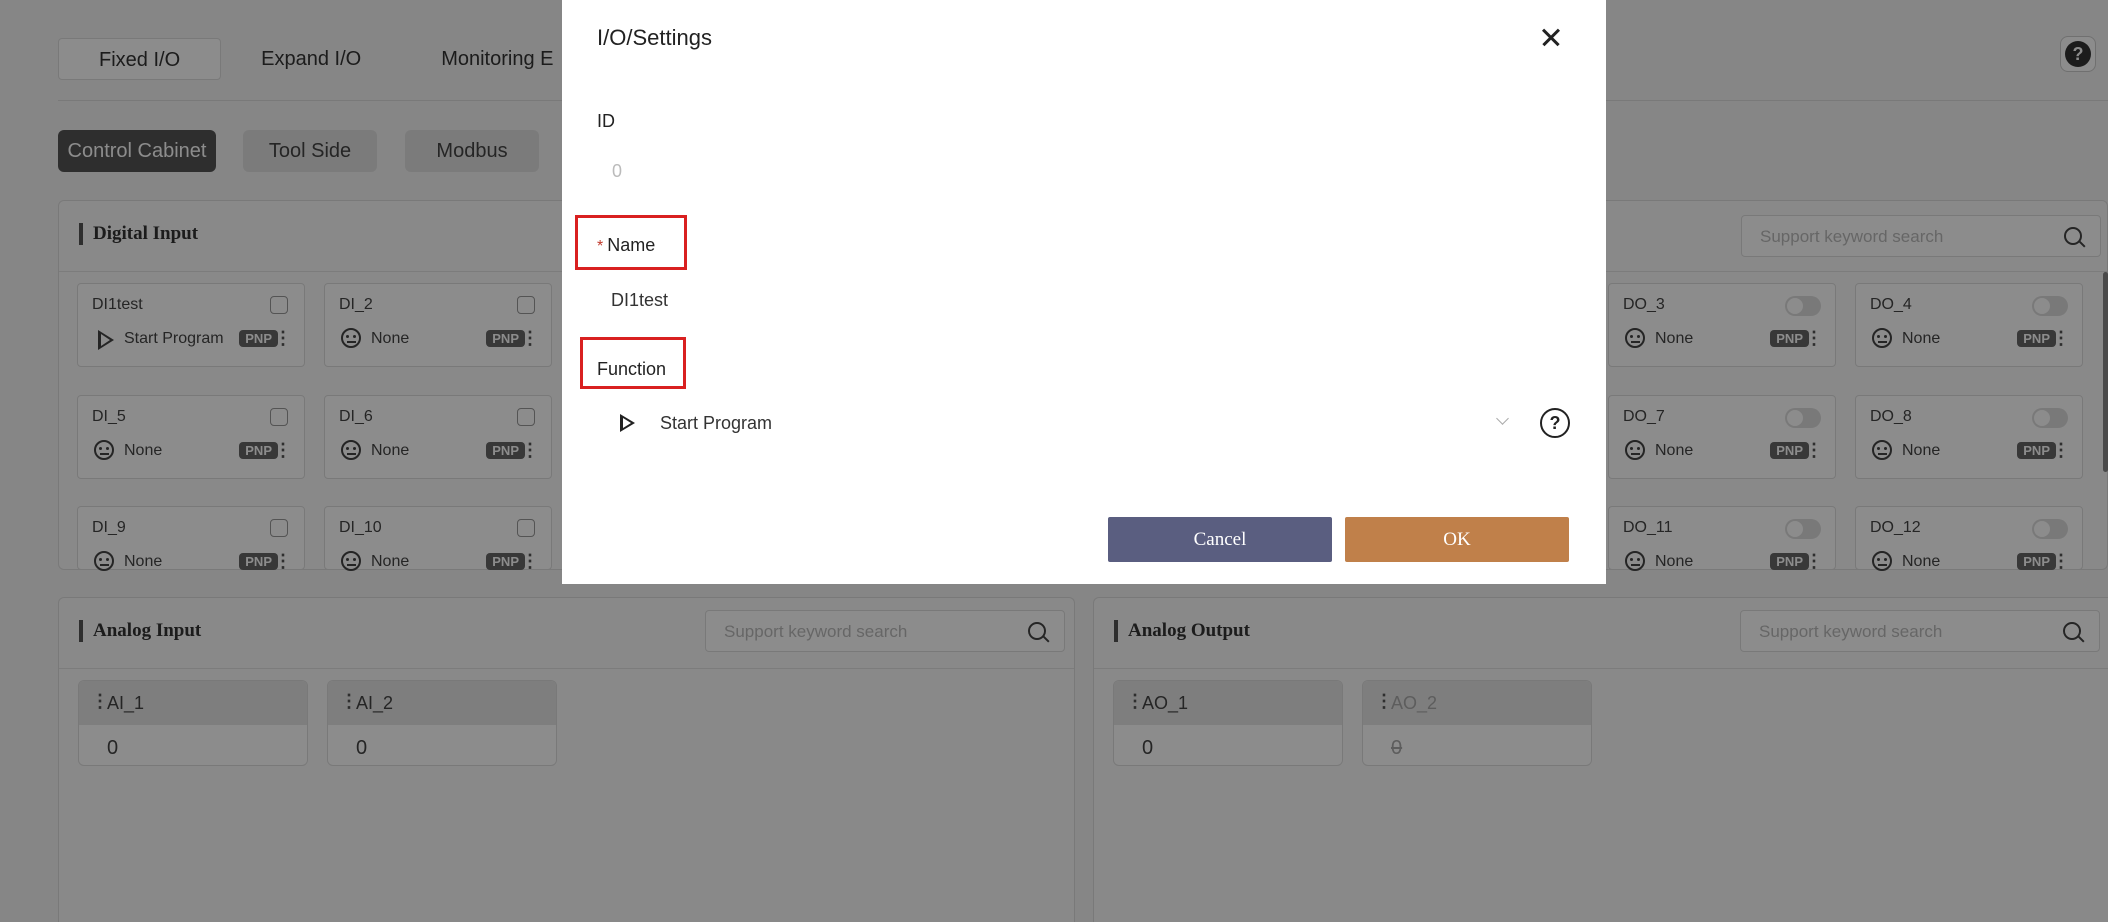 The width and height of the screenshot is (2108, 922). What do you see at coordinates (606, 121) in the screenshot?
I see `id-label: ID` at bounding box center [606, 121].